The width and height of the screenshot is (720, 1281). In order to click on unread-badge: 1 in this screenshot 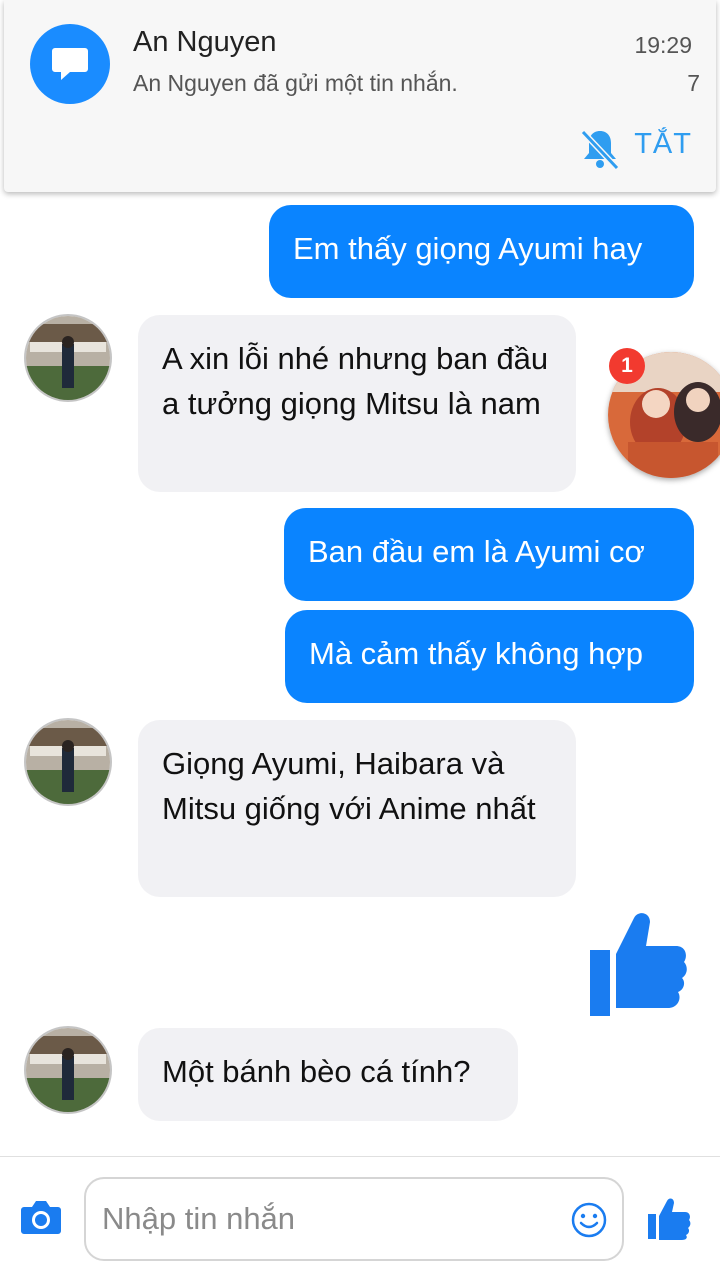, I will do `click(627, 366)`.